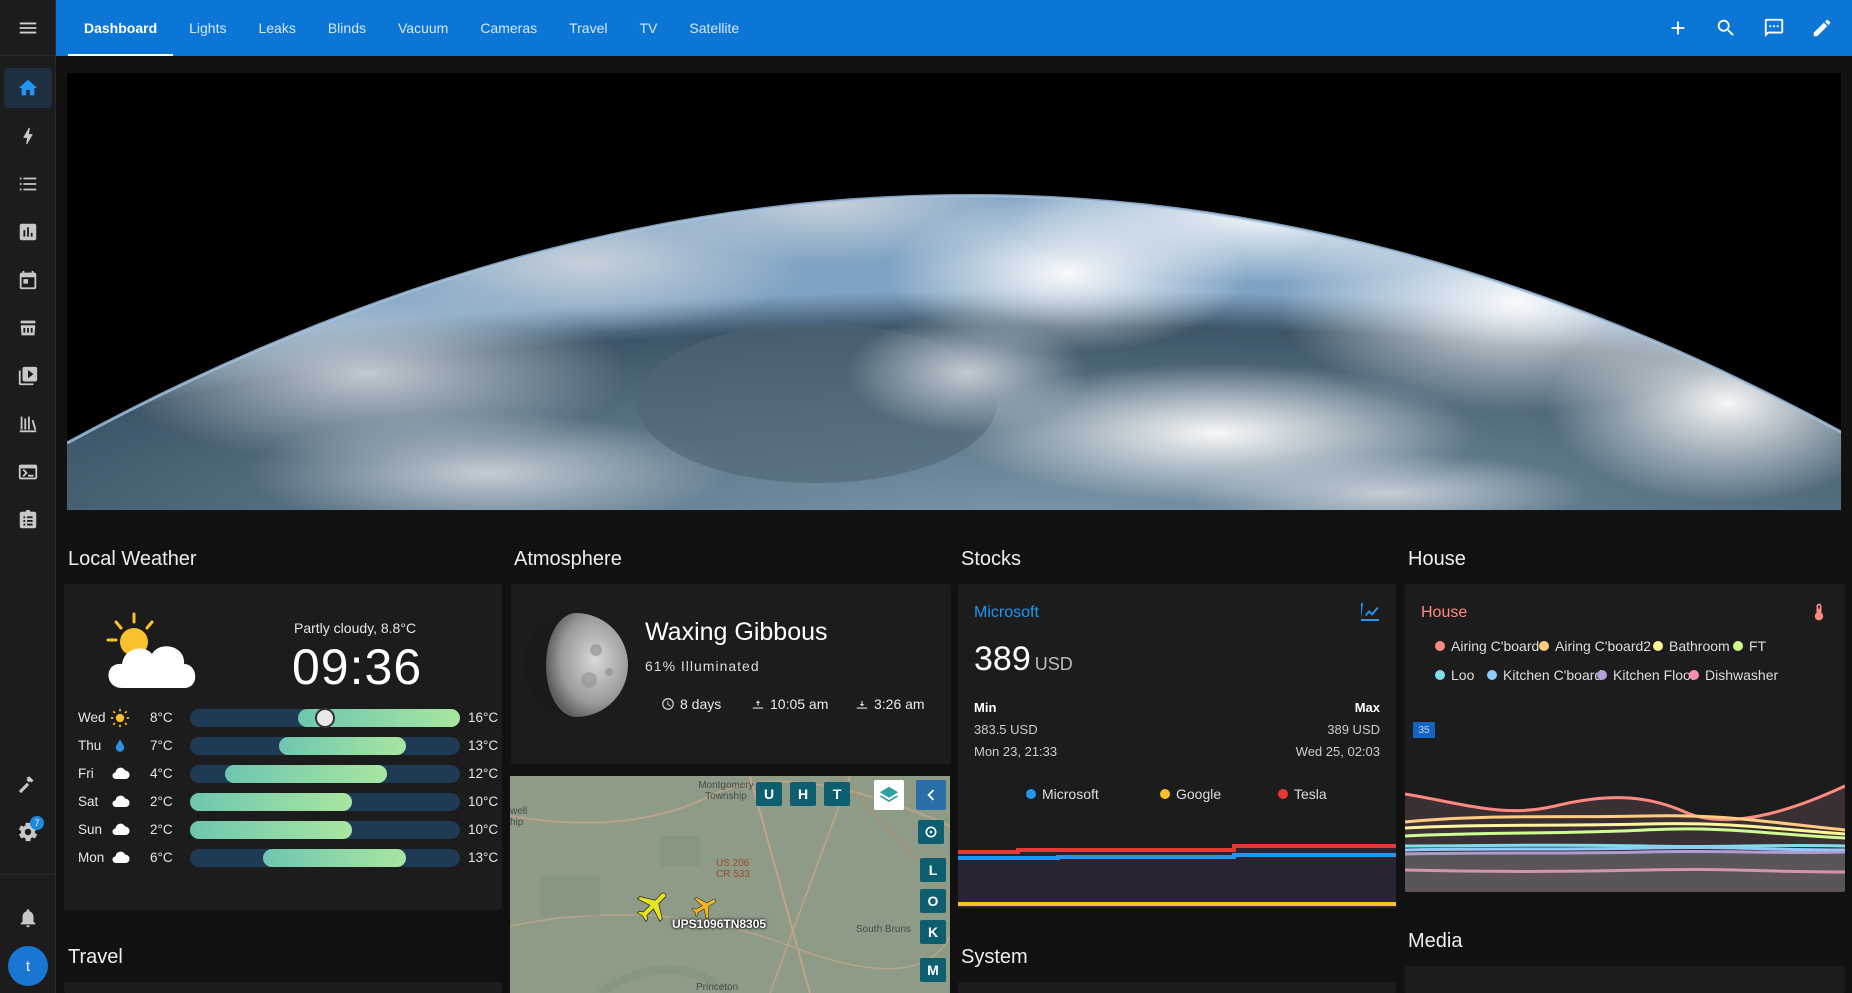 Image resolution: width=1852 pixels, height=993 pixels. I want to click on add-button, so click(1678, 28).